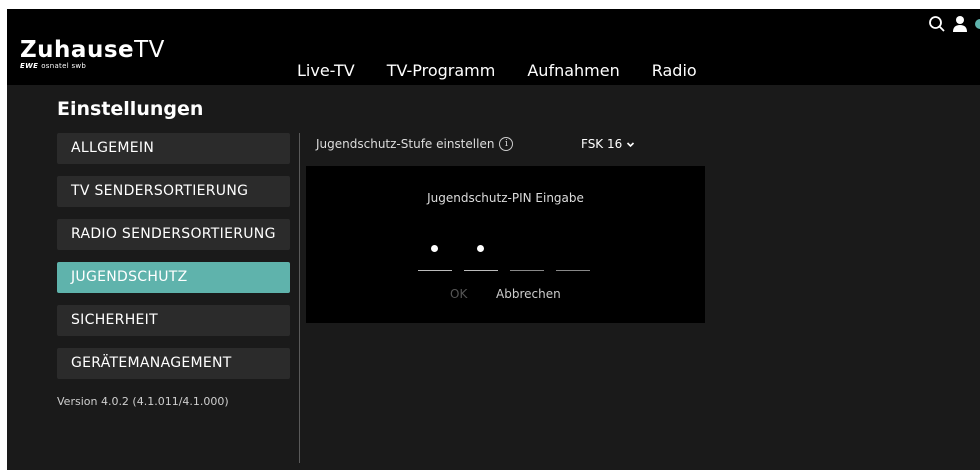  I want to click on logo-brand-text: EWE, so click(29, 66).